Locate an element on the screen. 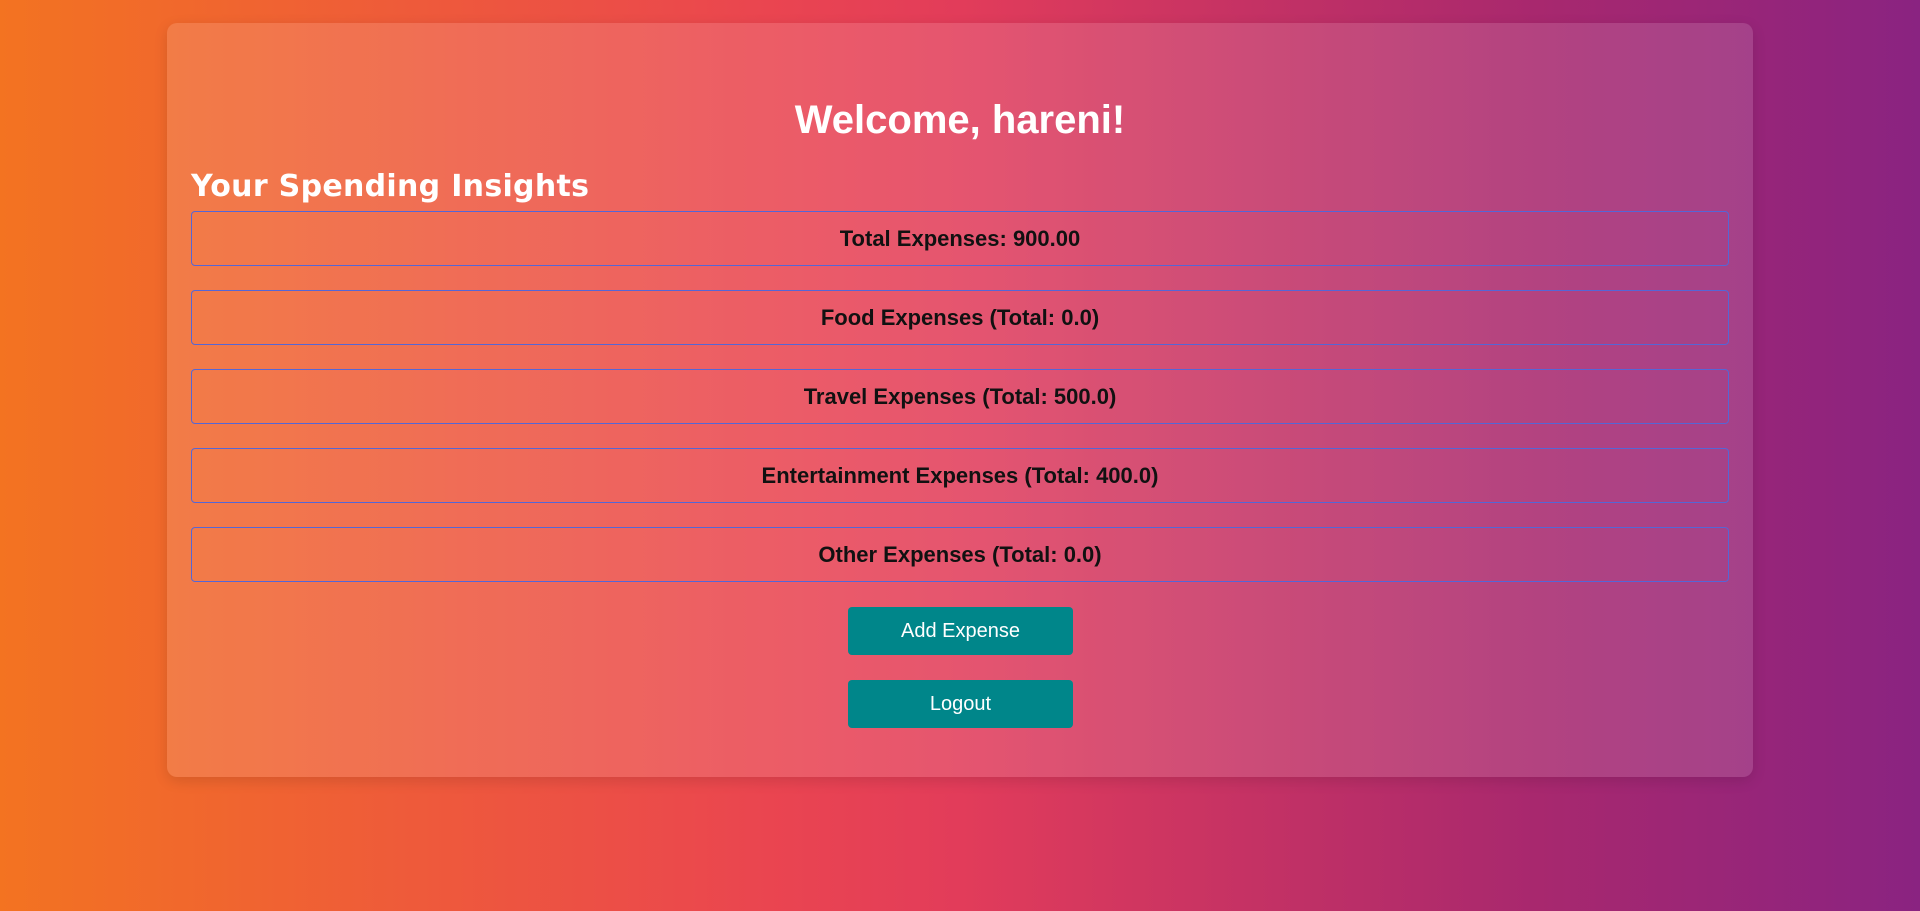 The image size is (1920, 911). entertainment-expenses-item: Entertainment Expenses (Total: 400.0) is located at coordinates (960, 475).